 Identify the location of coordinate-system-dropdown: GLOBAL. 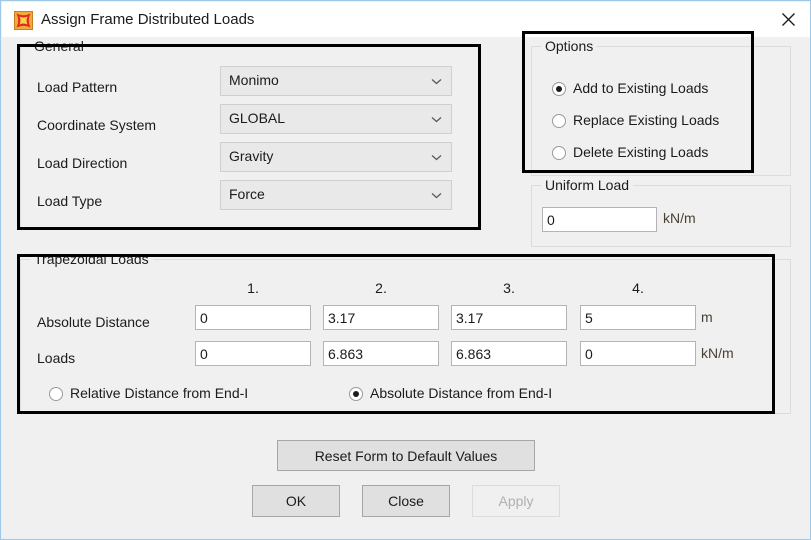
(336, 119).